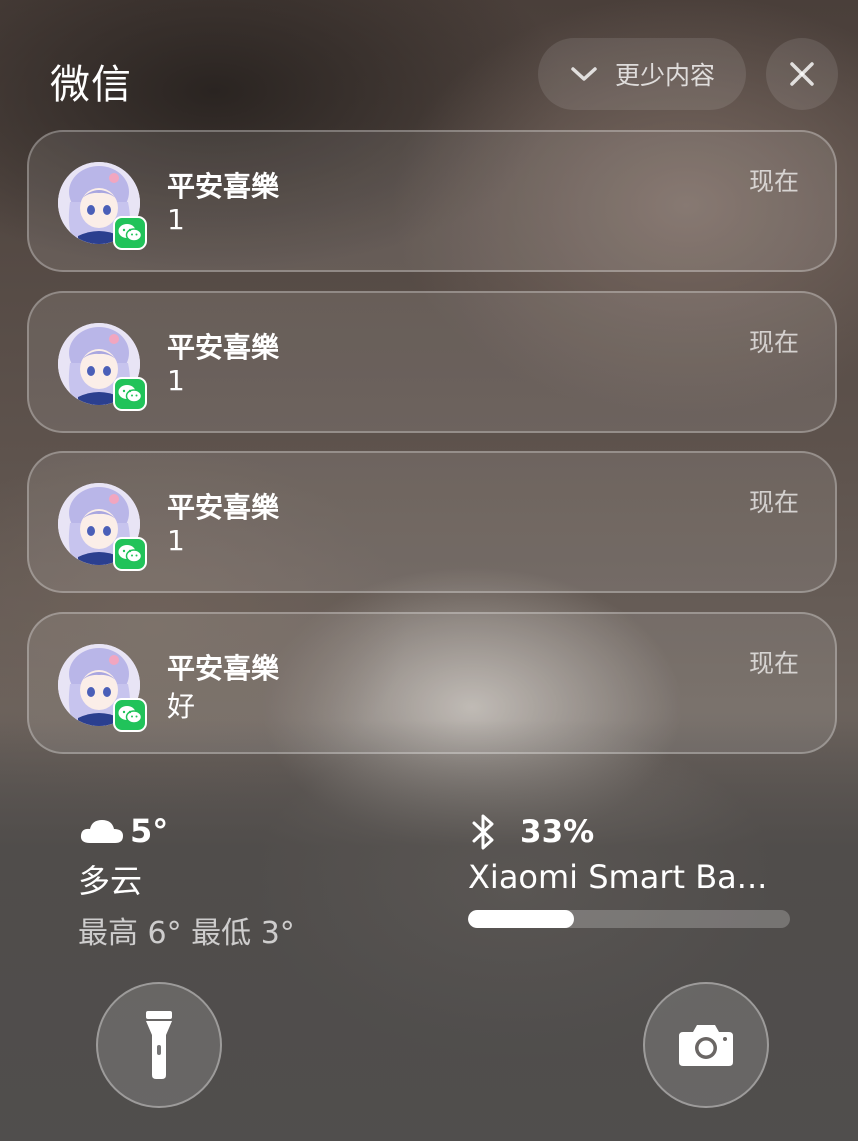 The image size is (858, 1141). What do you see at coordinates (521, 919) in the screenshot?
I see `battery-level-fill` at bounding box center [521, 919].